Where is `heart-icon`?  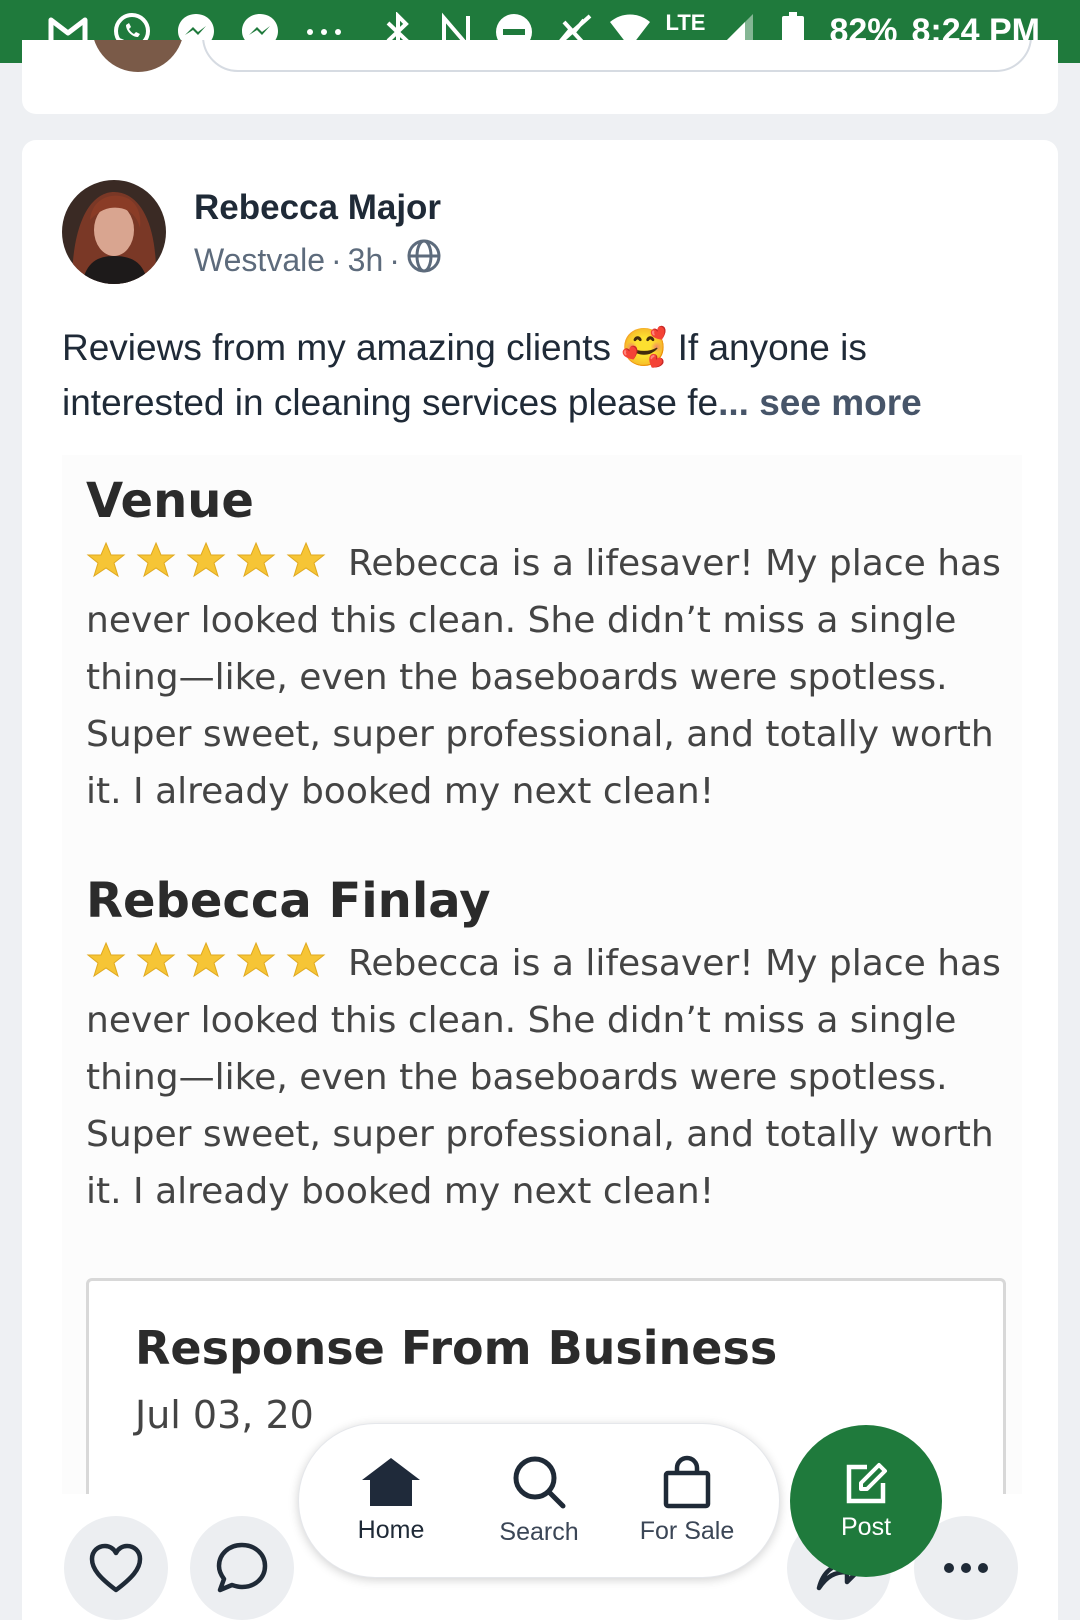
heart-icon is located at coordinates (116, 1568).